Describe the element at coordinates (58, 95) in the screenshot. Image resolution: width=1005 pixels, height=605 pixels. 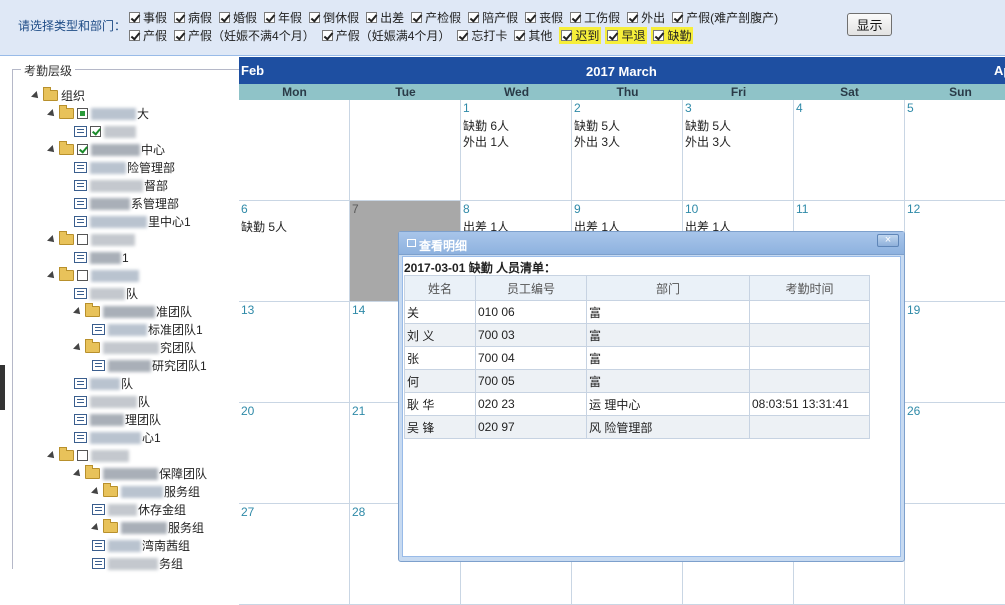
I see `tree-root: 组织` at that location.